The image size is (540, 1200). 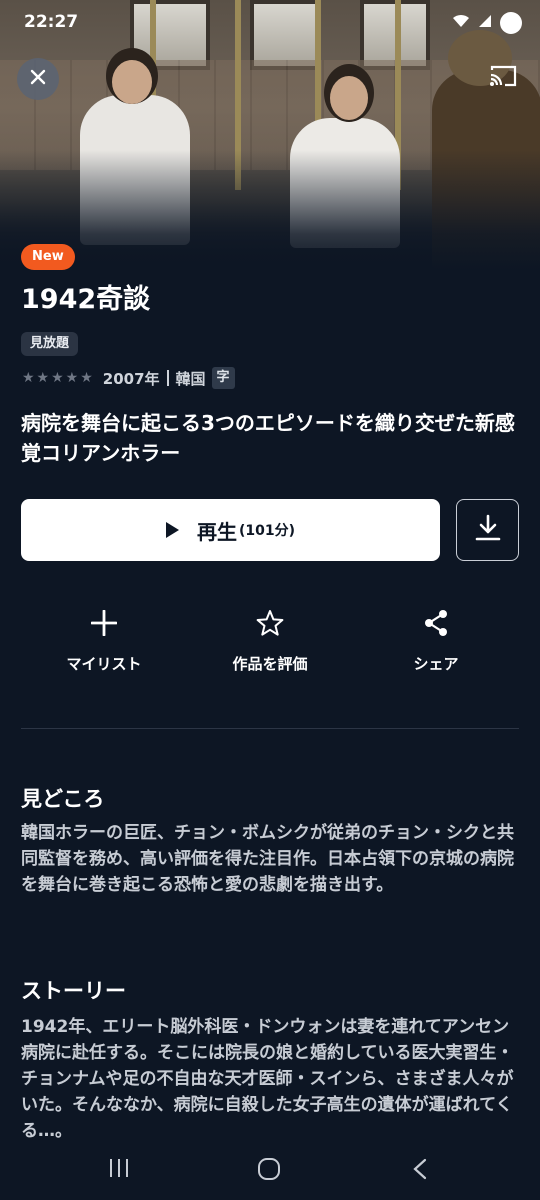 I want to click on close-button, so click(x=38, y=79).